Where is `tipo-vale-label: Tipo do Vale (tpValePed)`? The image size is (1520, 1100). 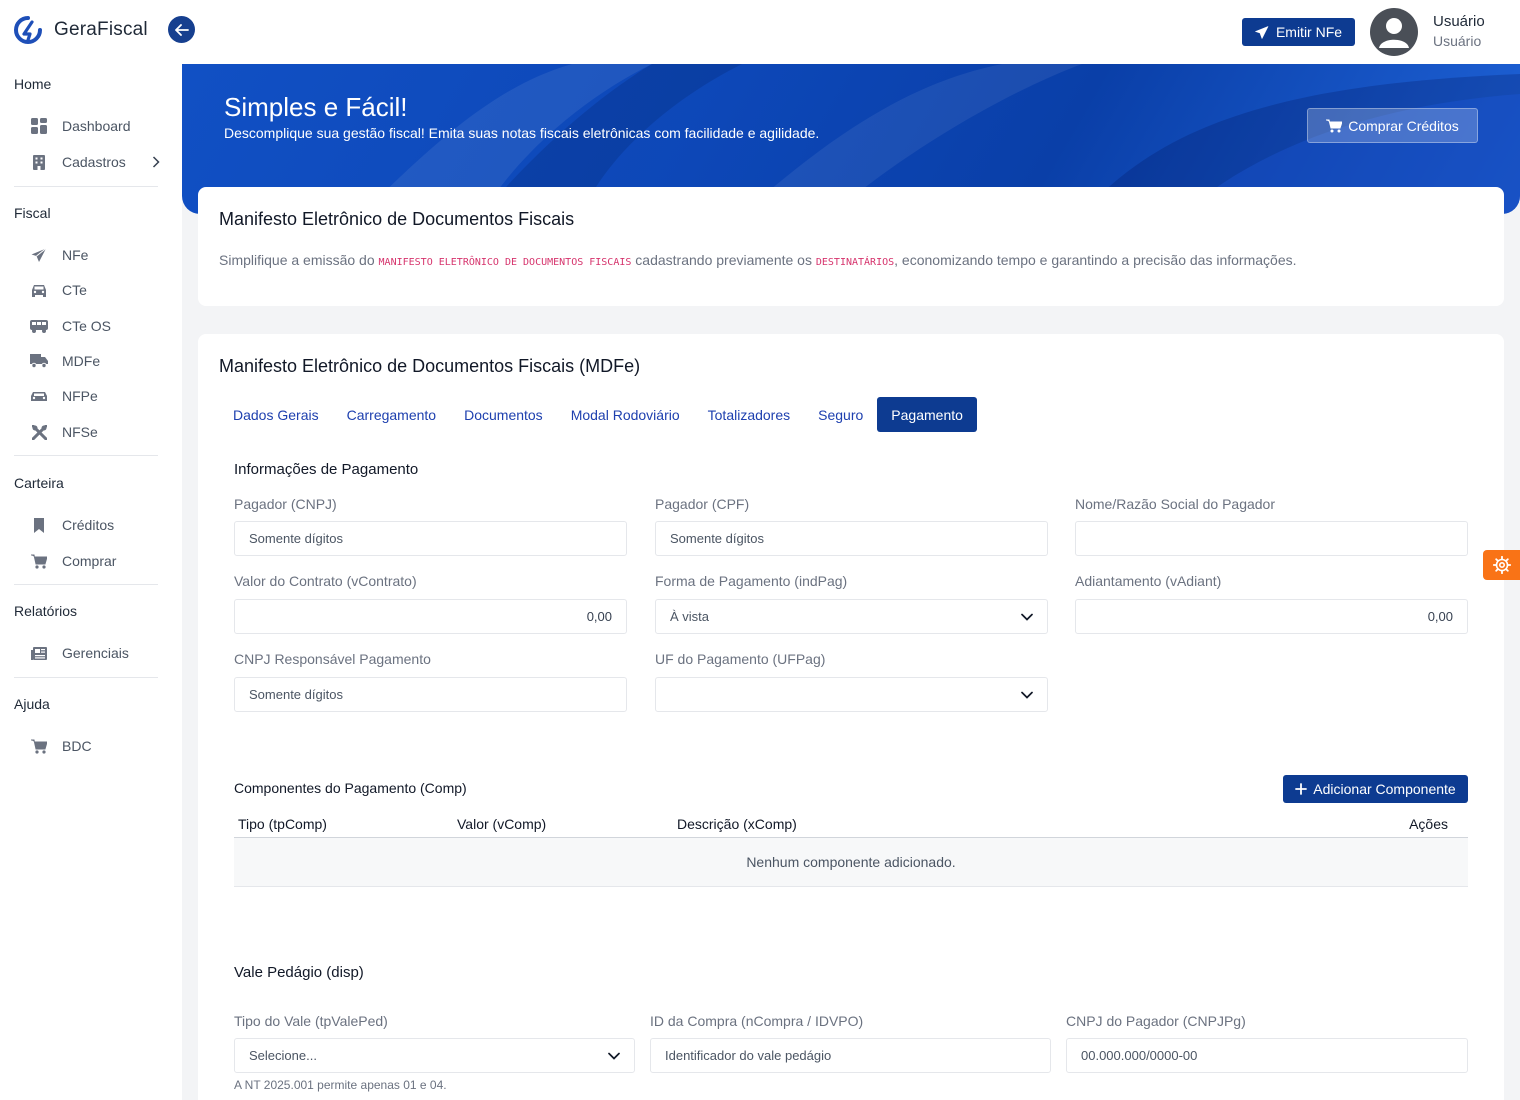
tipo-vale-label: Tipo do Vale (tpValePed) is located at coordinates (311, 1021).